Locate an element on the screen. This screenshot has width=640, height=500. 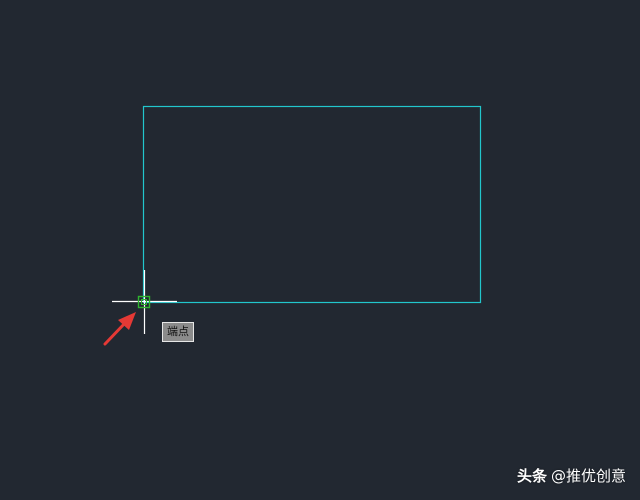
object-snap-tooltip: 端点 is located at coordinates (178, 332).